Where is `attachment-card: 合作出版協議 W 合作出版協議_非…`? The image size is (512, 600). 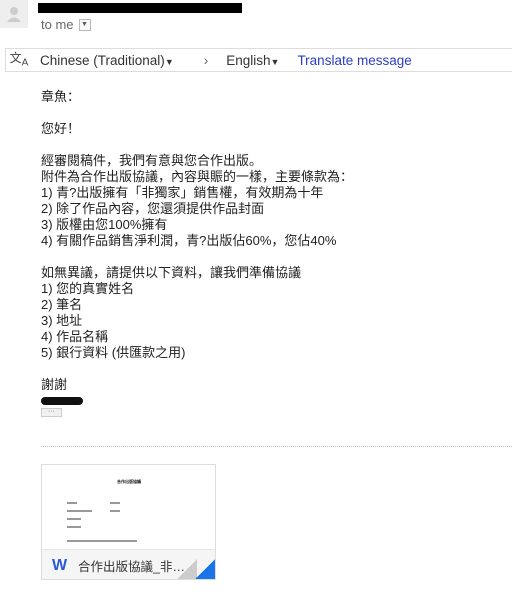 attachment-card: 合作出版協議 W 合作出版協議_非… is located at coordinates (128, 522).